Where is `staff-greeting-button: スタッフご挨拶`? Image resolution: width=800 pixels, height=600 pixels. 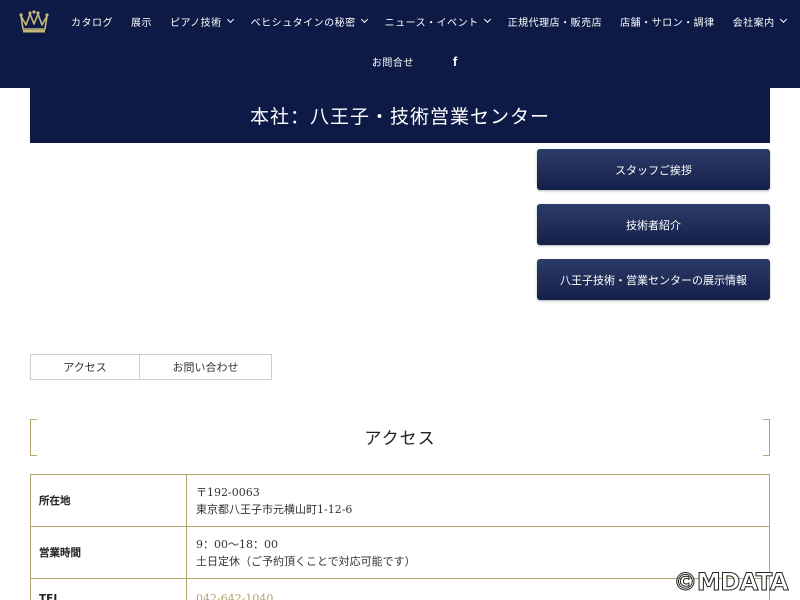 staff-greeting-button: スタッフご挨拶 is located at coordinates (653, 169).